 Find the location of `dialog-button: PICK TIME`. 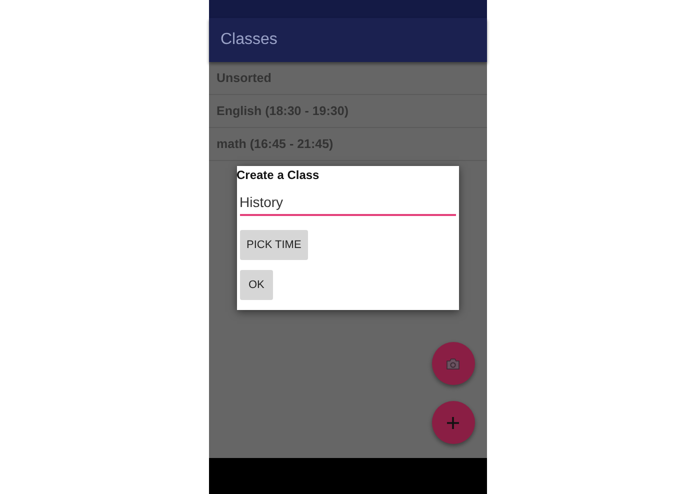

dialog-button: PICK TIME is located at coordinates (274, 245).